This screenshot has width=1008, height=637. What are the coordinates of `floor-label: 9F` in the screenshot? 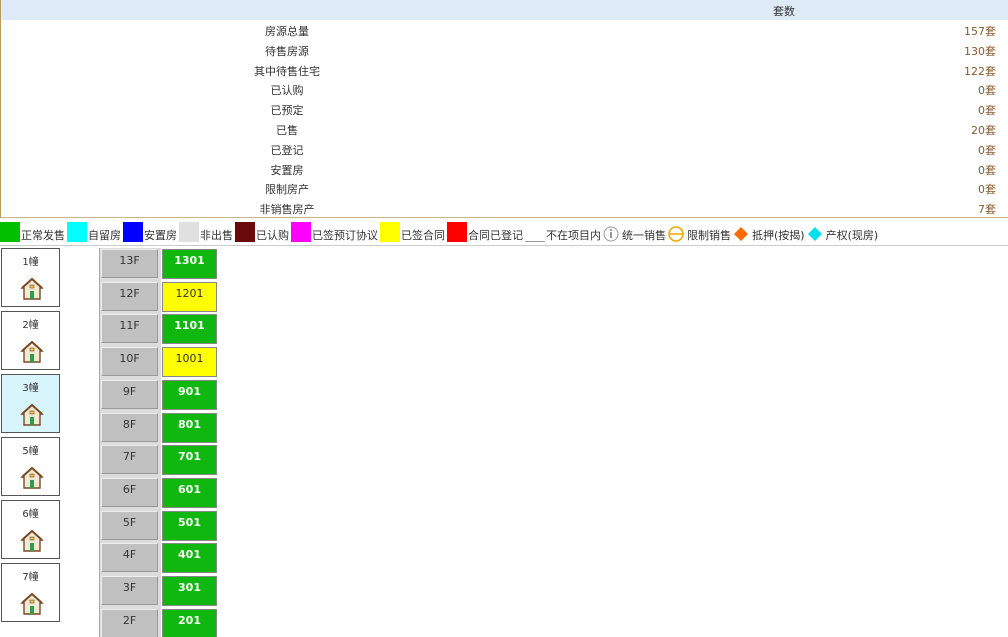 It's located at (129, 394).